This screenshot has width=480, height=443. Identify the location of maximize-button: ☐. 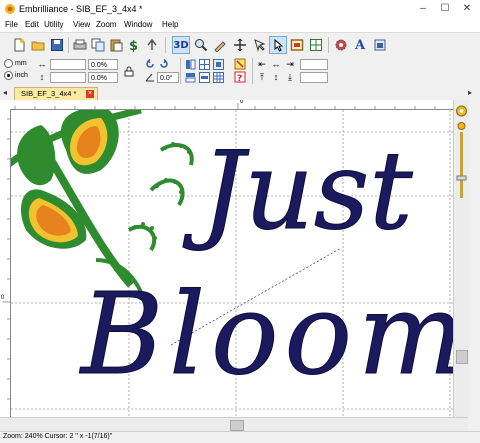
(445, 8).